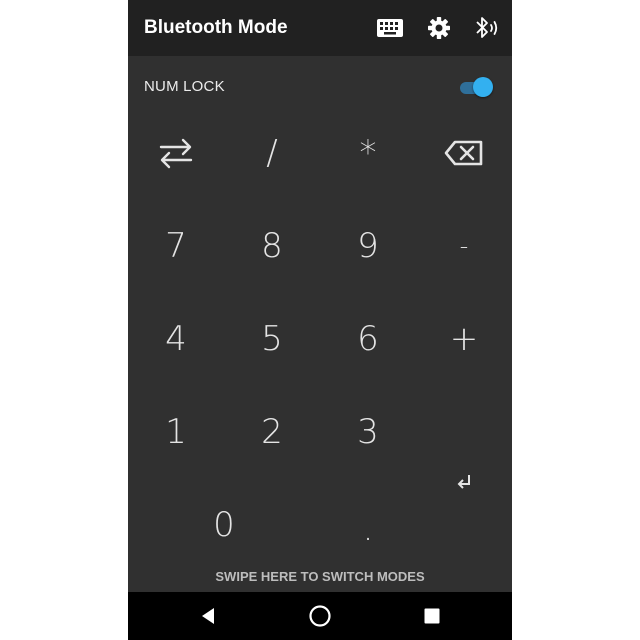  I want to click on enter-key, so click(464, 478).